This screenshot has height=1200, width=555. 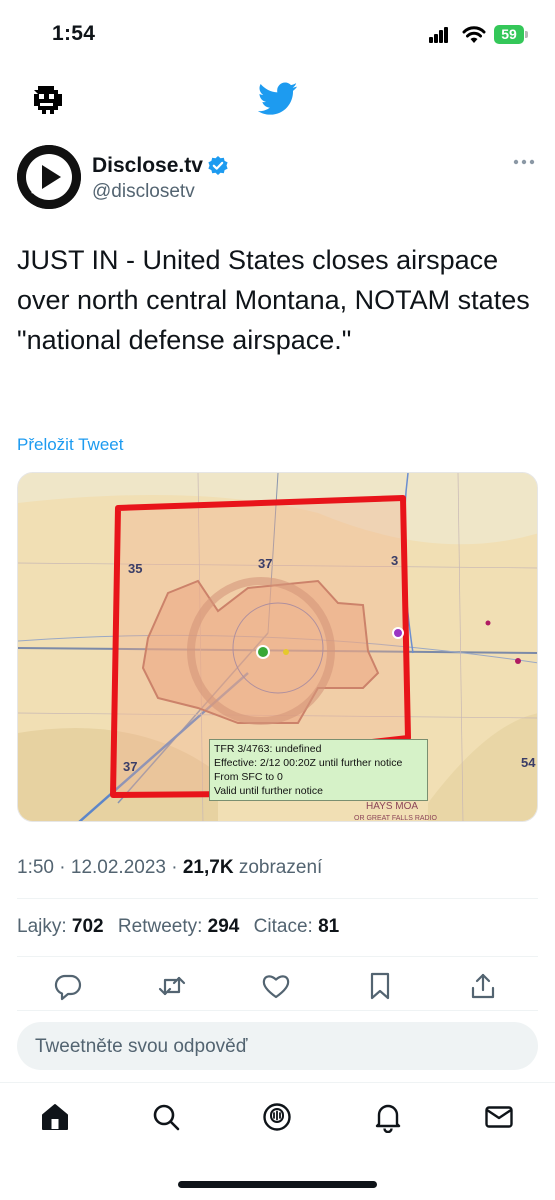 What do you see at coordinates (277, 1141) in the screenshot?
I see `bottom-nav` at bounding box center [277, 1141].